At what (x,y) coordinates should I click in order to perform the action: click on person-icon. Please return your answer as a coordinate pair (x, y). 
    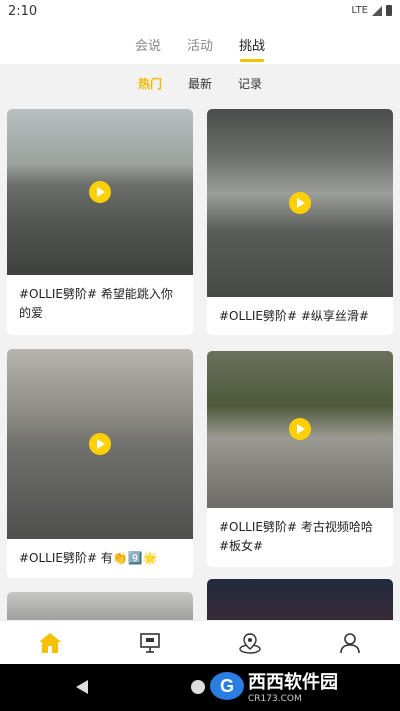
    Looking at the image, I should click on (350, 643).